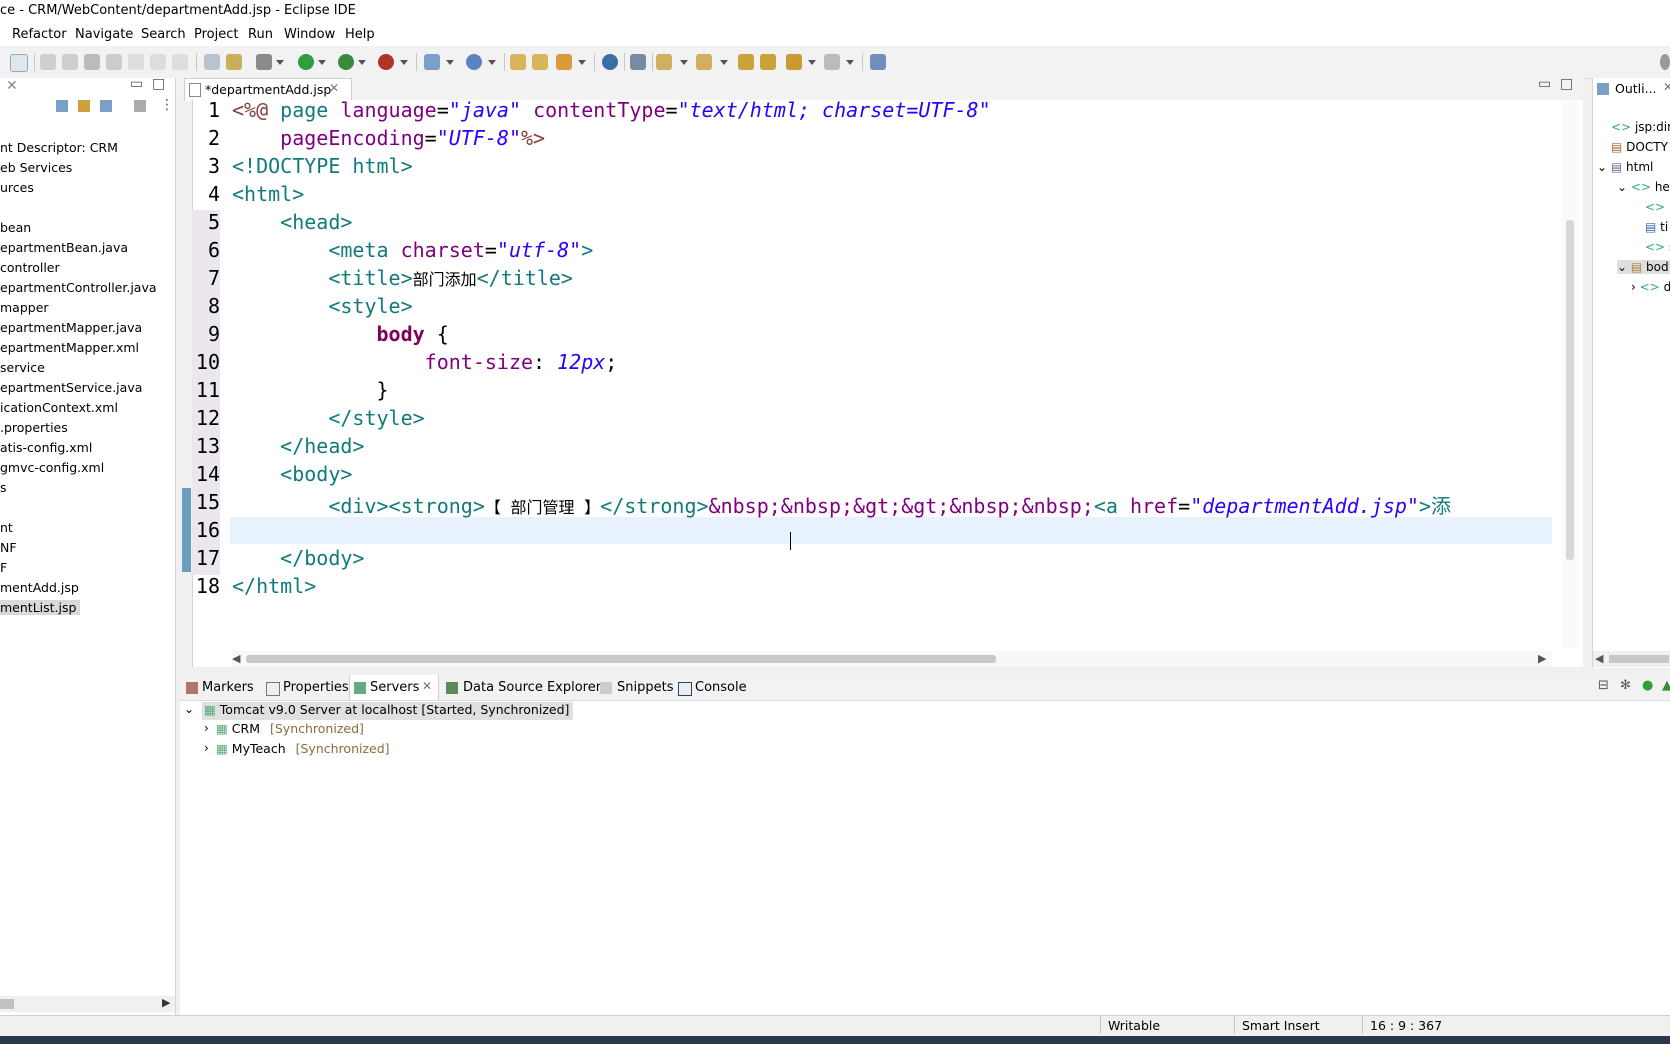 The height and width of the screenshot is (1044, 1670). Describe the element at coordinates (832, 62) in the screenshot. I see `forward-icon` at that location.